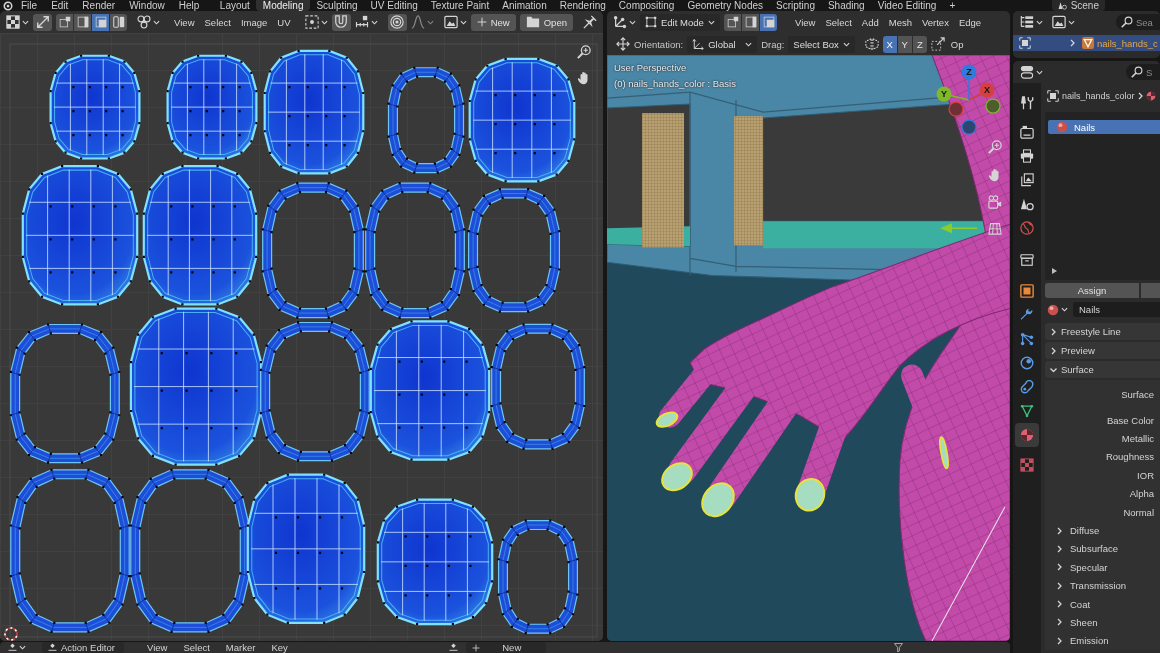  Describe the element at coordinates (43, 22) in the screenshot. I see `sync-toggle` at that location.